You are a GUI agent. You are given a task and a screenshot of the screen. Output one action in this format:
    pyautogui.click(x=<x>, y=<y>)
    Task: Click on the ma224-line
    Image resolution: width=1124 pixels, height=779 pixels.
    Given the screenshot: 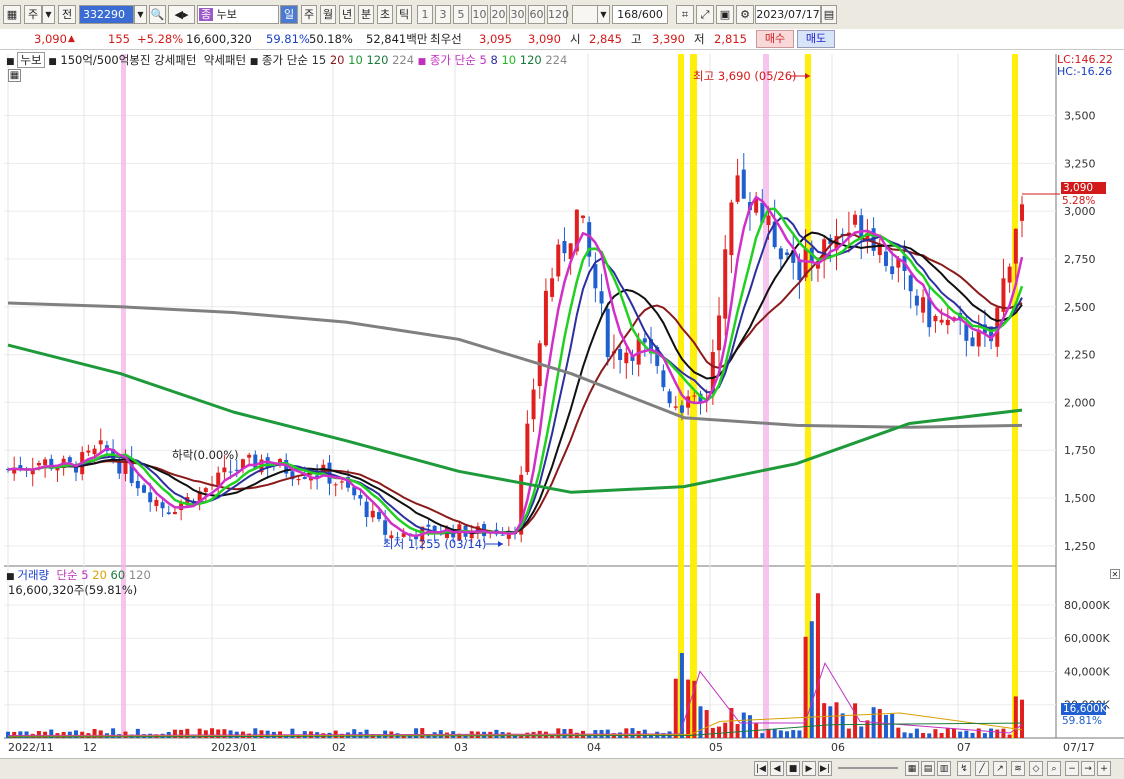 What is the action you would take?
    pyautogui.click(x=515, y=365)
    